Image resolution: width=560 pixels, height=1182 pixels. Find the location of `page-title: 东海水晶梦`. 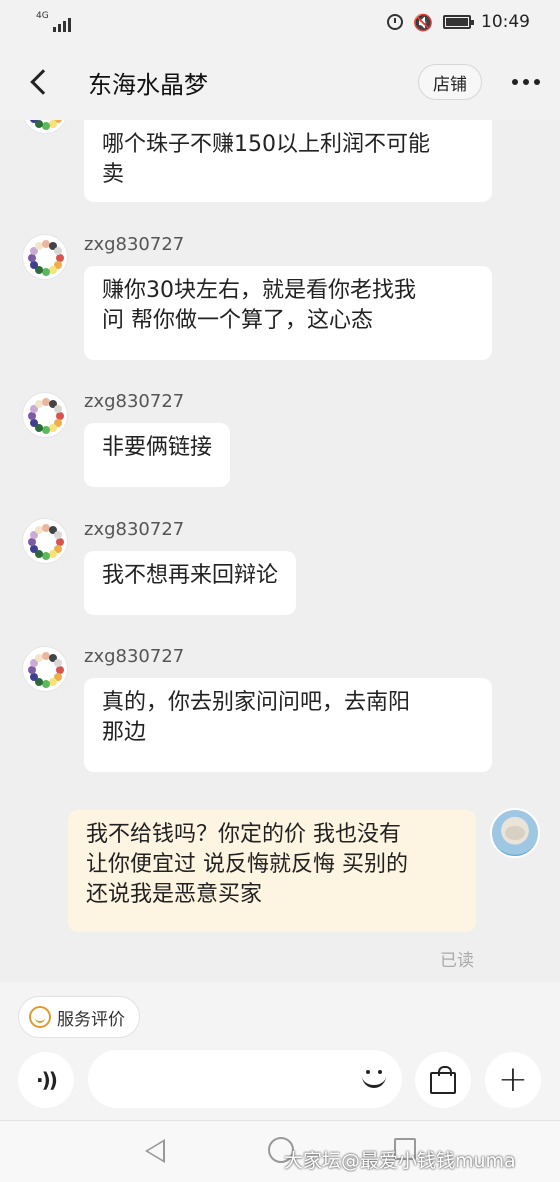

page-title: 东海水晶梦 is located at coordinates (148, 84).